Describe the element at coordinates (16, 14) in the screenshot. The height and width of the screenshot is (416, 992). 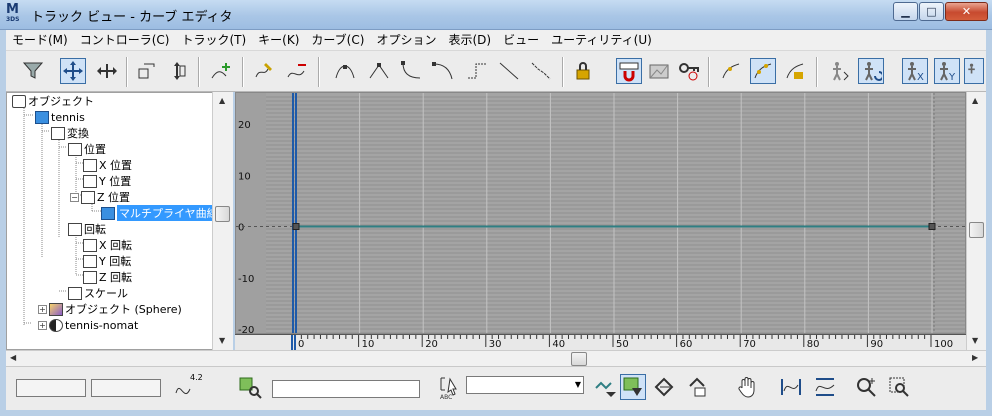
I see `app-icon: M 3DS` at that location.